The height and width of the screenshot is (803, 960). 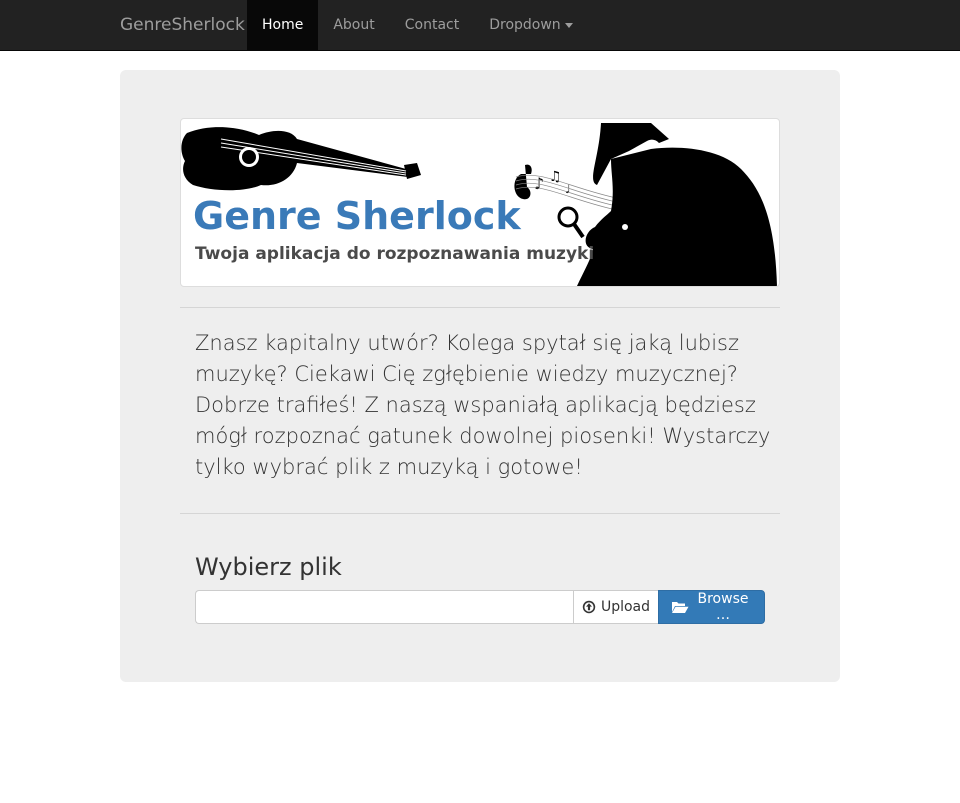 I want to click on sherlock-silhouette-icon, so click(x=677, y=204).